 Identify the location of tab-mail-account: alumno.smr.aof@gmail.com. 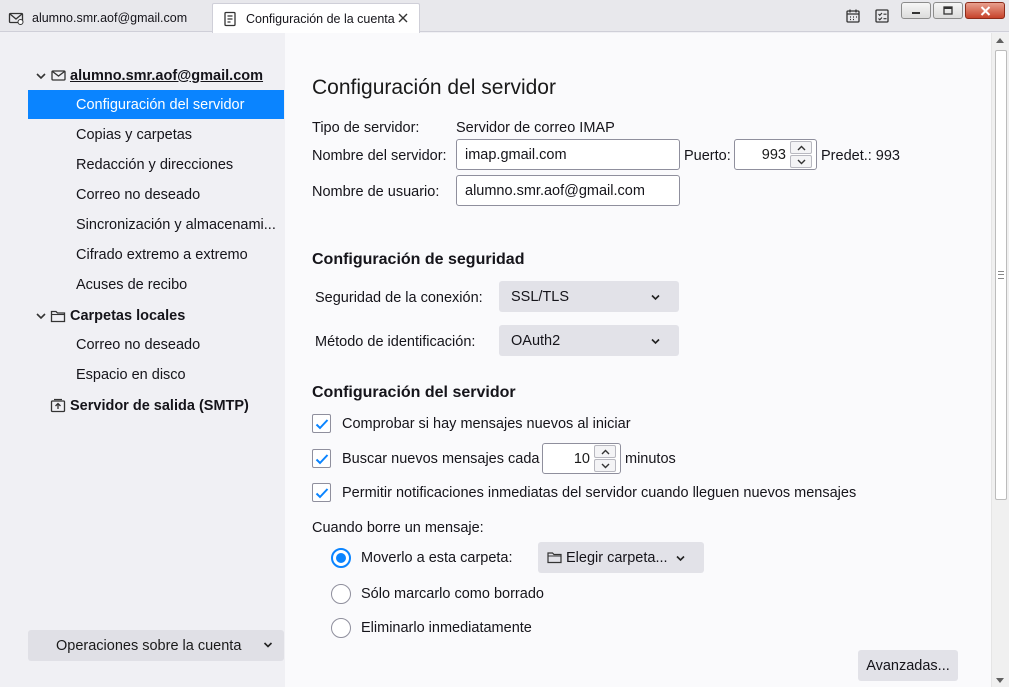
(105, 17).